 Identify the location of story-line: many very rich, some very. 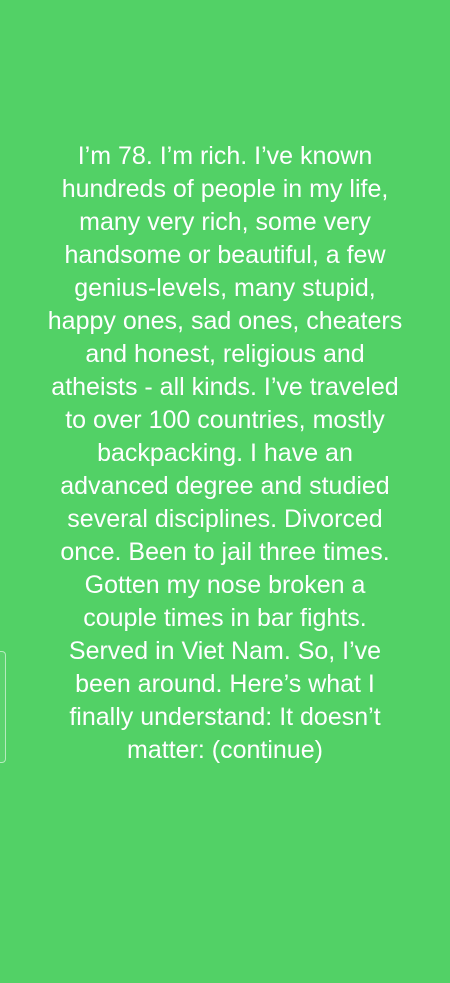
(225, 222).